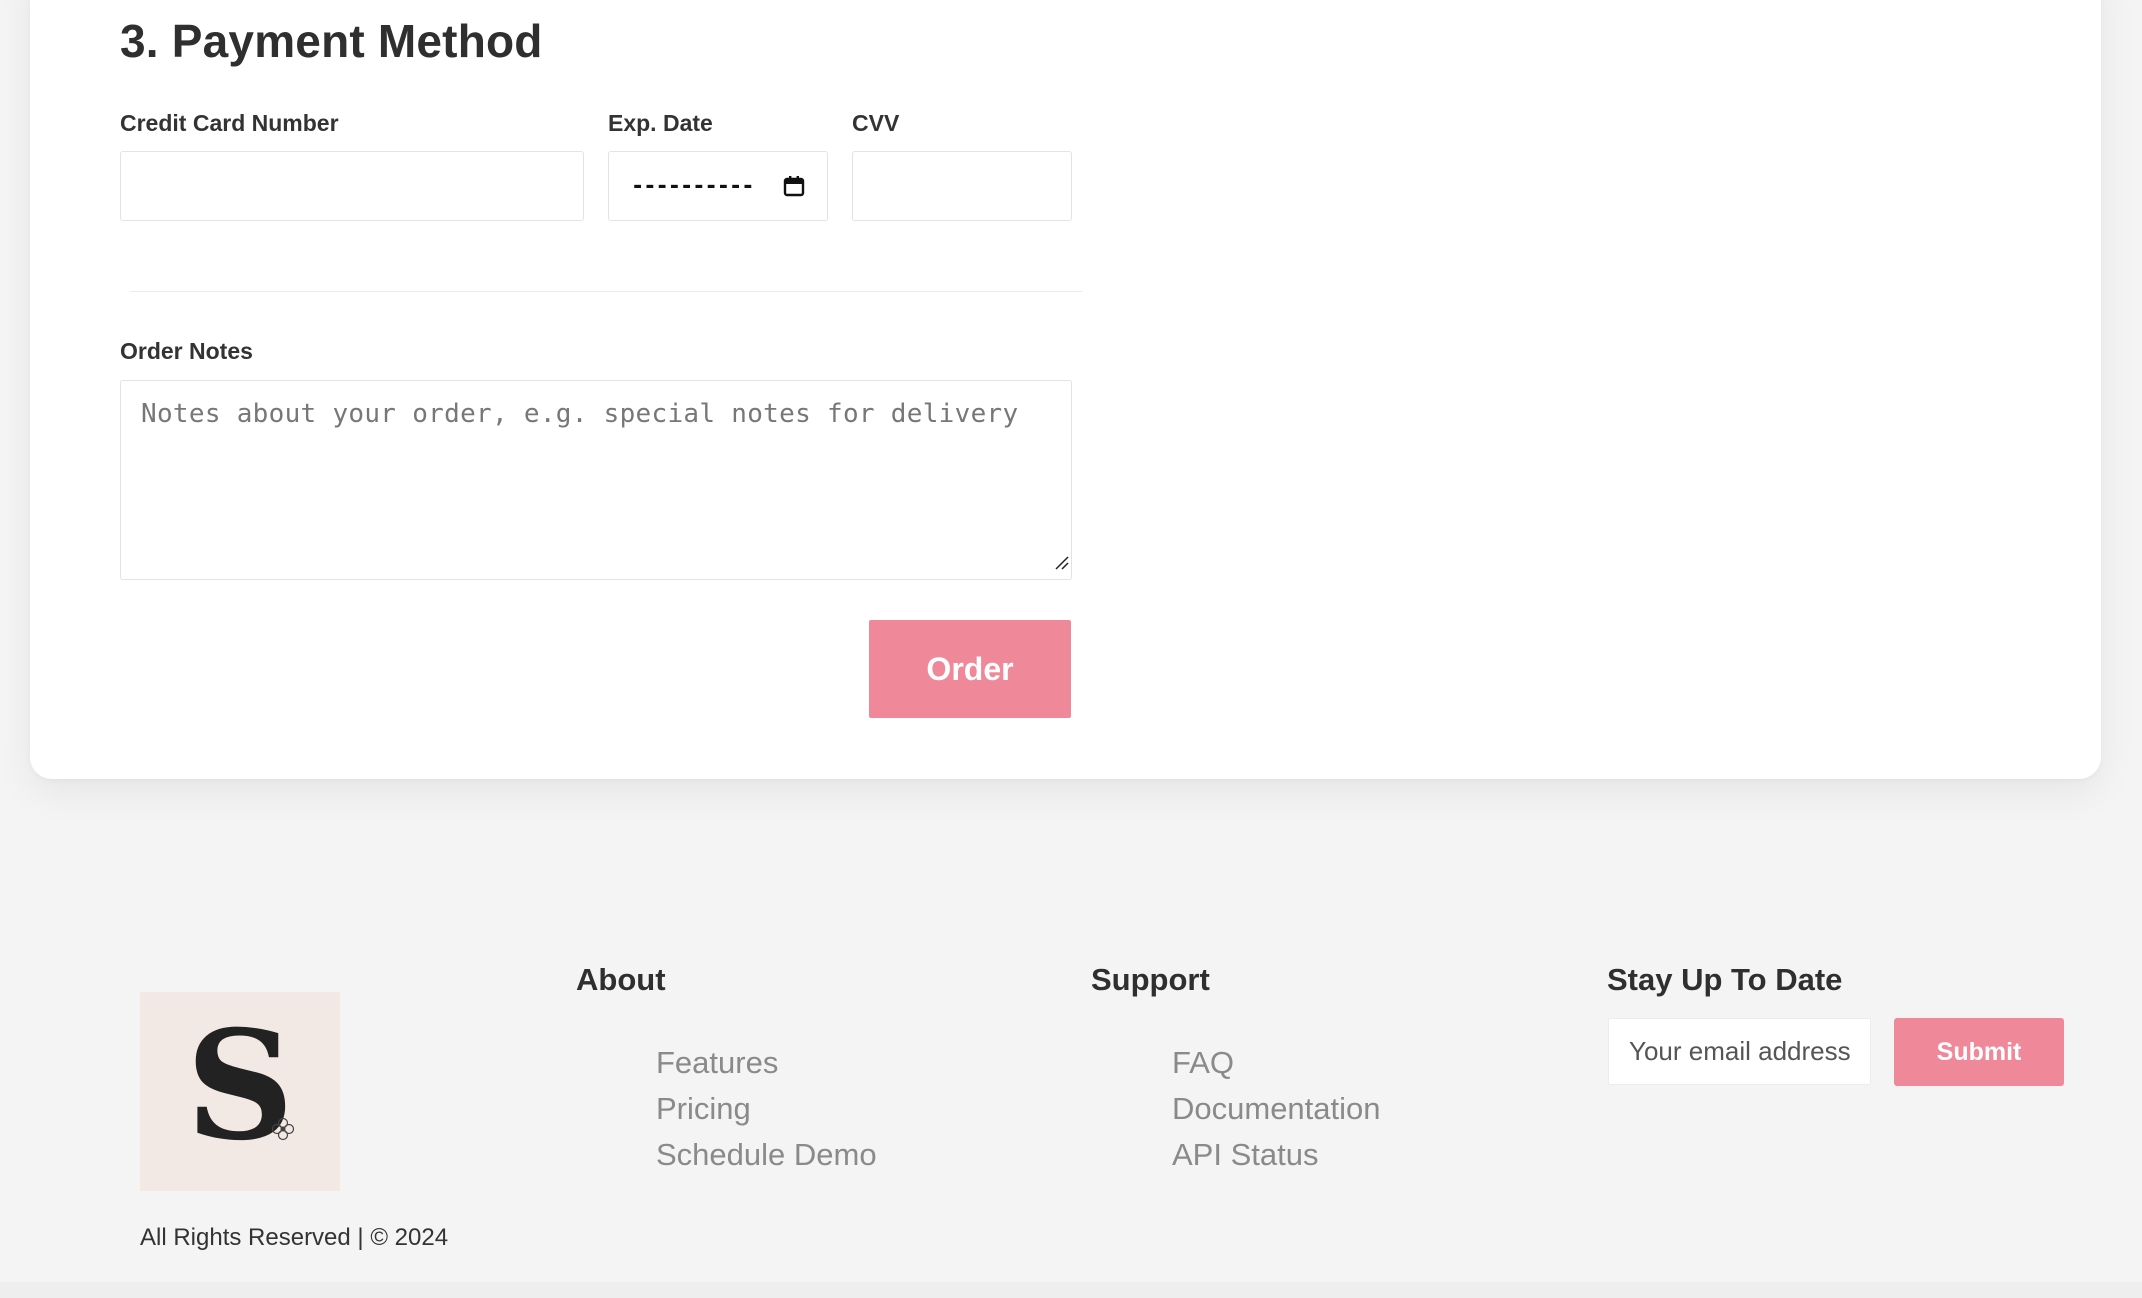 The image size is (2142, 1298). Describe the element at coordinates (962, 186) in the screenshot. I see `cvv-input` at that location.